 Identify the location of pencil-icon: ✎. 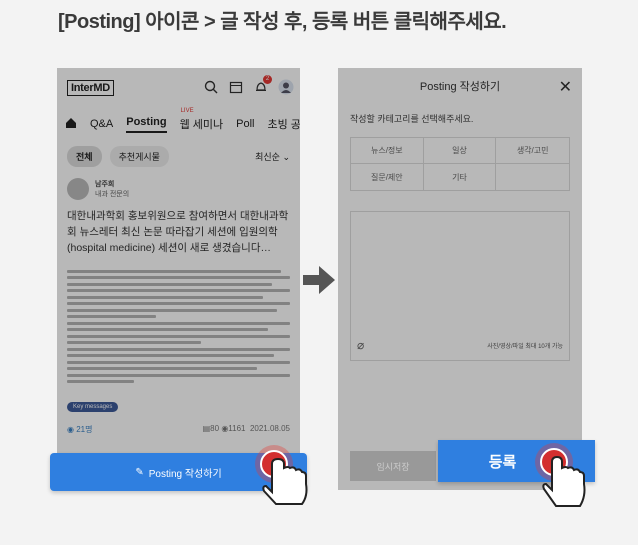
(139, 472).